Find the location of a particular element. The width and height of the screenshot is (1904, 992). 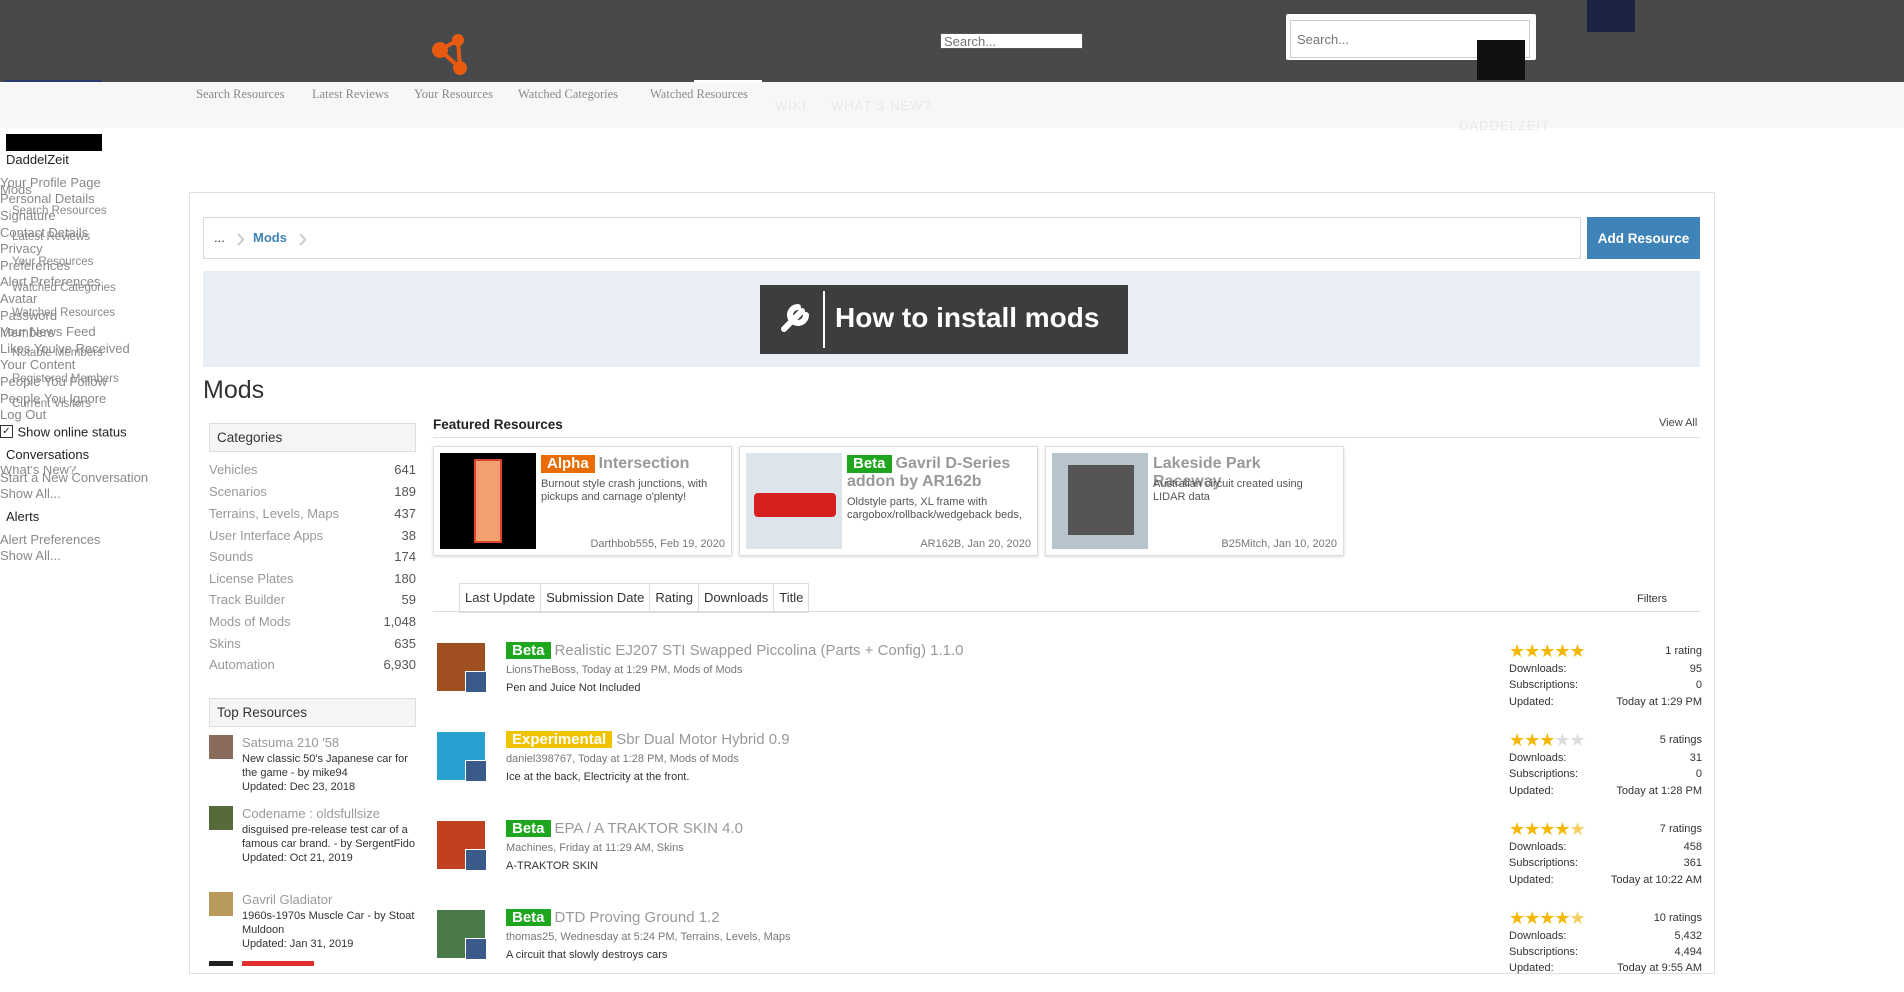

user-menu-item: Password is located at coordinates (28, 315).